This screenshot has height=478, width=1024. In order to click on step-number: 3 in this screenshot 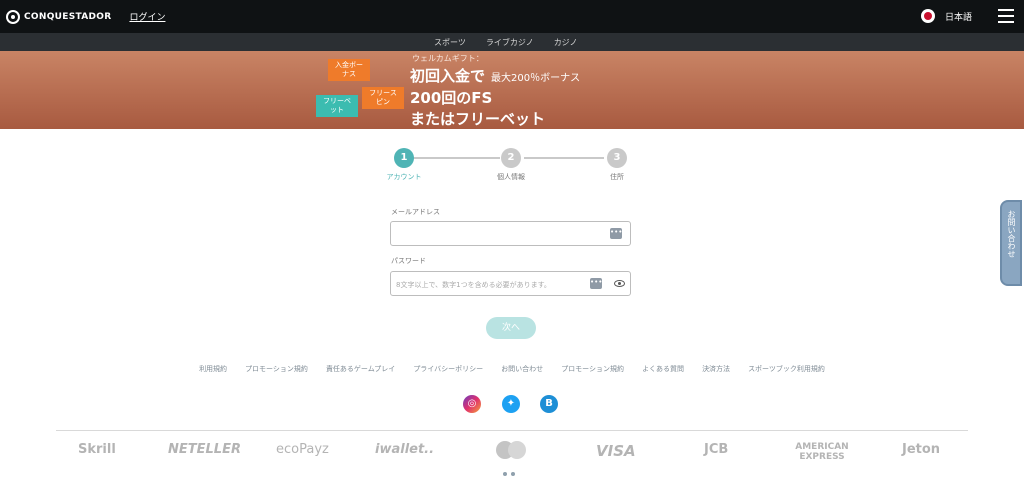, I will do `click(617, 158)`.